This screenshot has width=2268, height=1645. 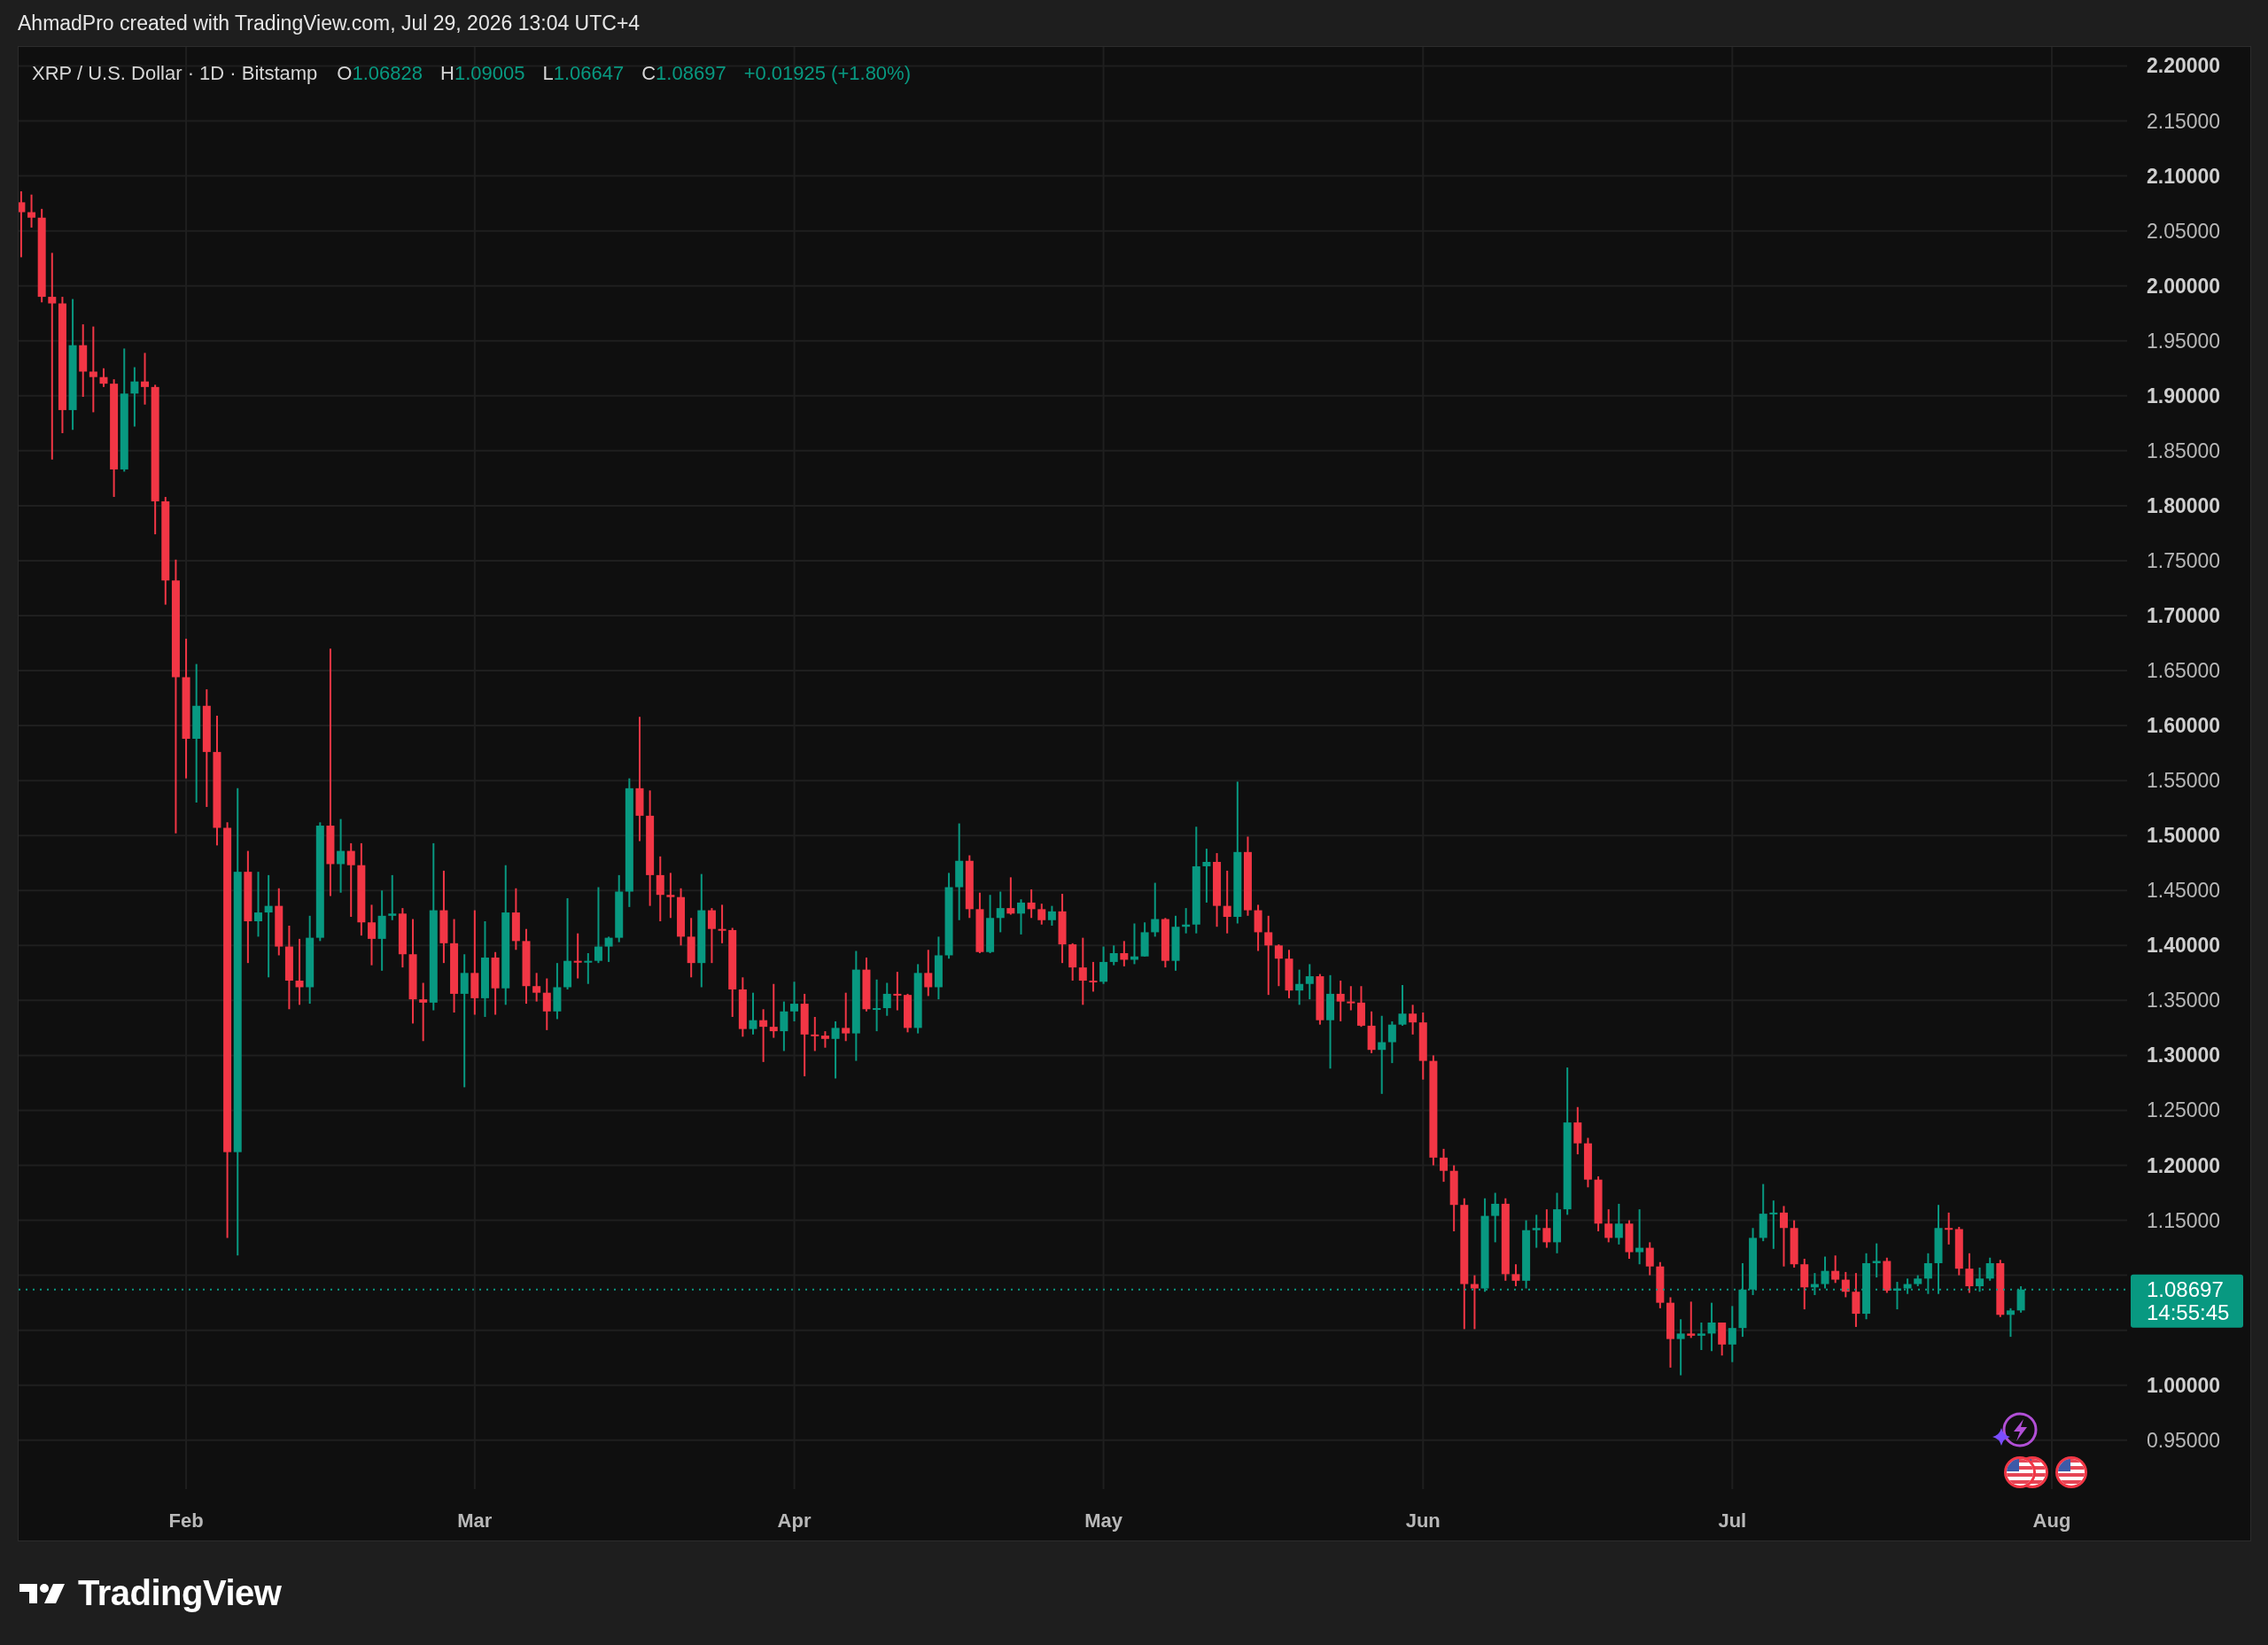 I want to click on price-label: 1.15000, so click(x=2184, y=1220).